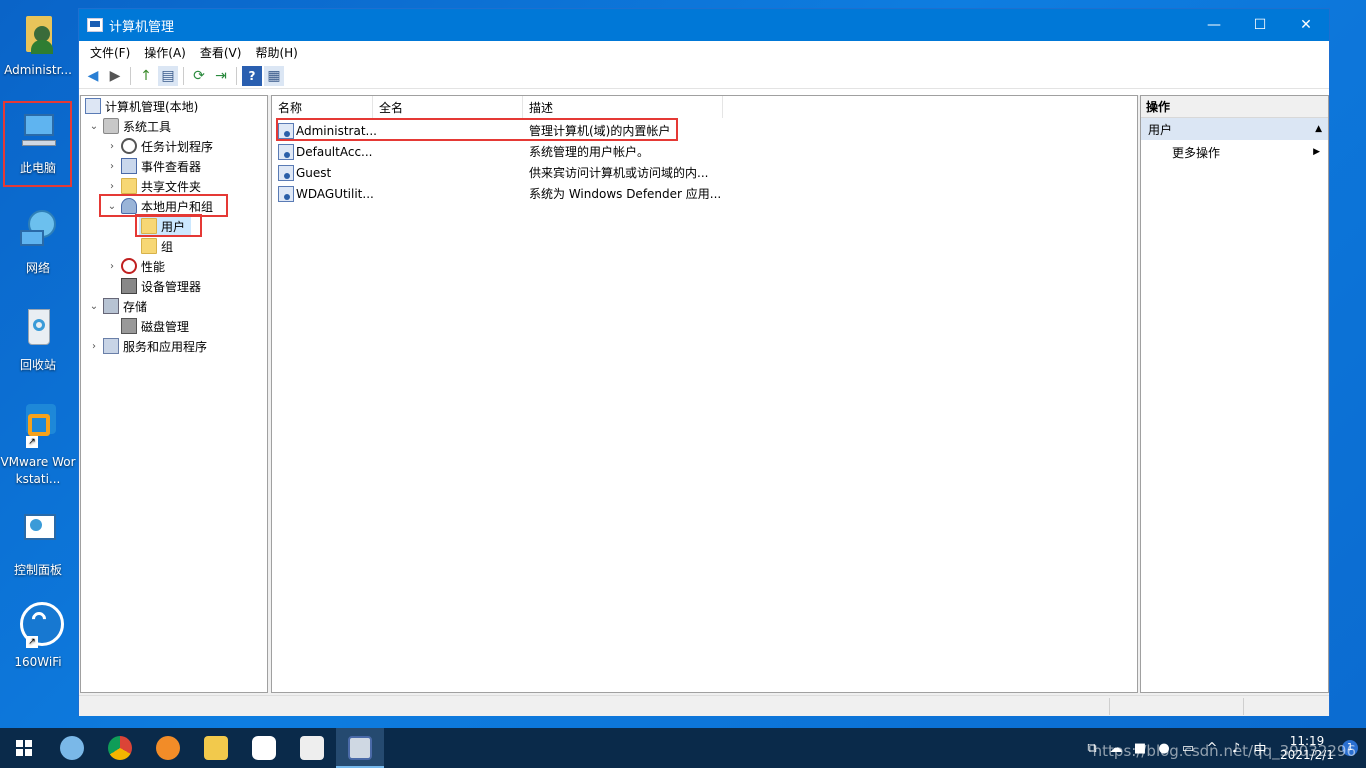 This screenshot has height=768, width=1366. I want to click on performance-icon, so click(129, 266).